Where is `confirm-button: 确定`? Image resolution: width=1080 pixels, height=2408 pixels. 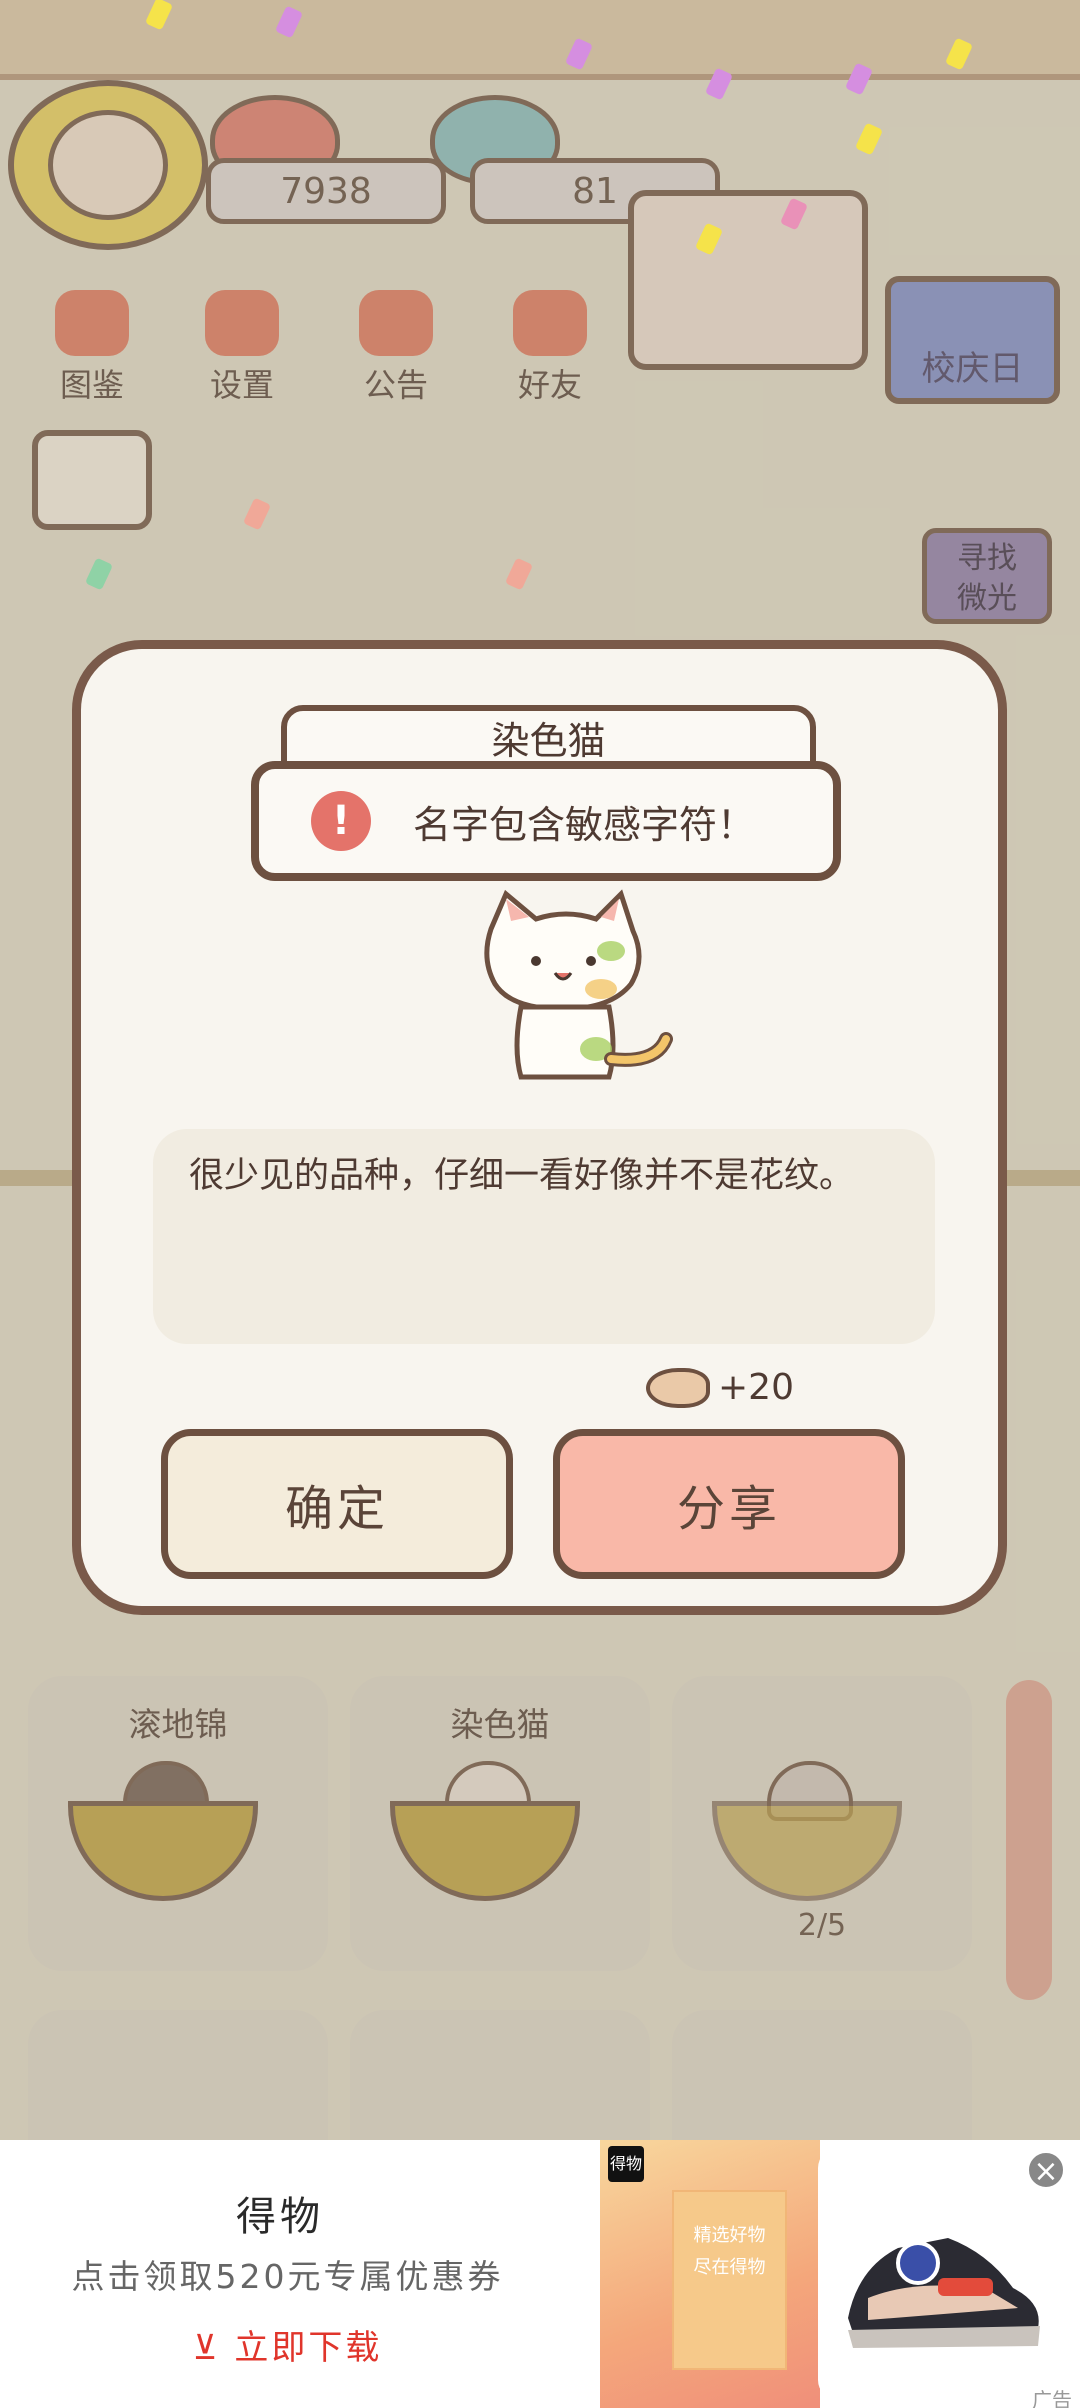
confirm-button: 确定 is located at coordinates (337, 1504).